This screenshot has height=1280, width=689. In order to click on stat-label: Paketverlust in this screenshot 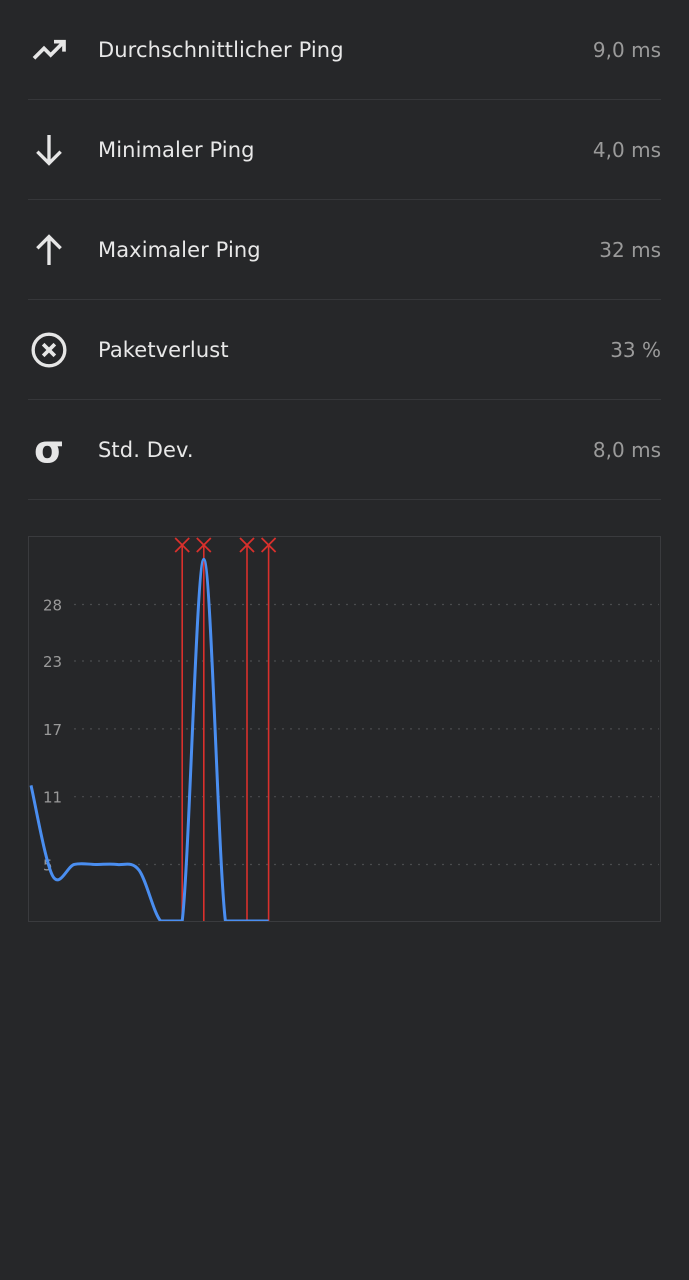, I will do `click(163, 349)`.